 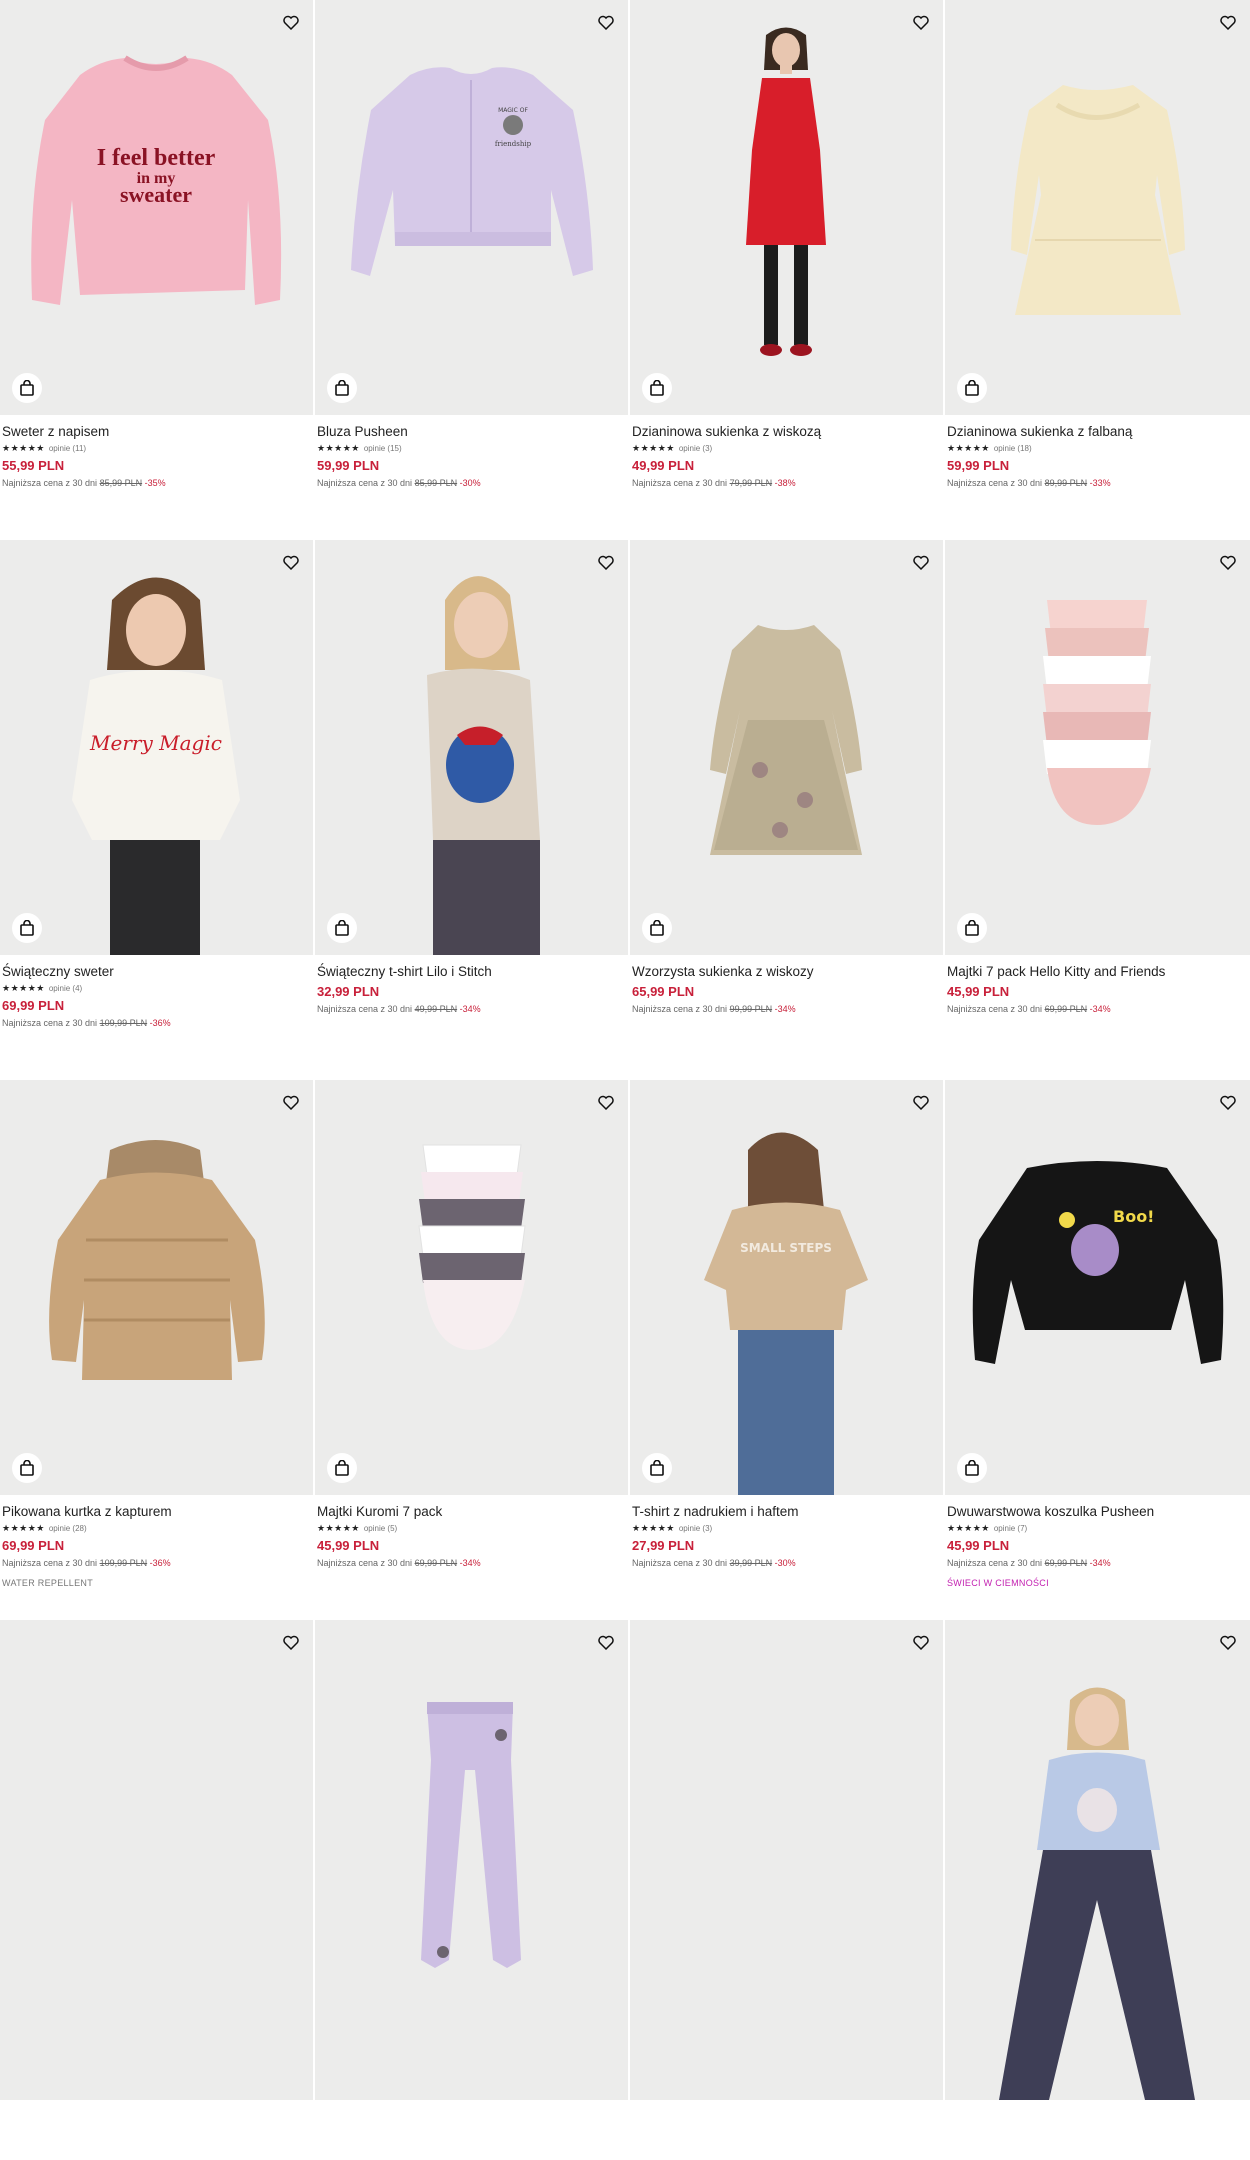 I want to click on product-title: Bluza Pusheen, so click(x=471, y=431).